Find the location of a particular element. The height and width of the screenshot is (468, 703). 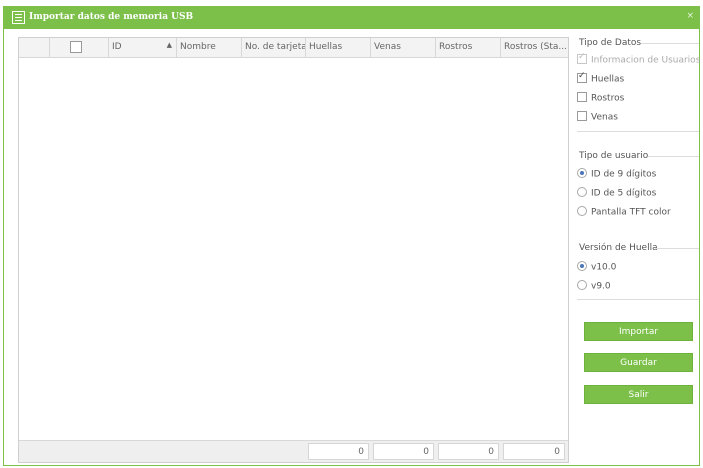

column-header-huellas: Huellas is located at coordinates (338, 47).